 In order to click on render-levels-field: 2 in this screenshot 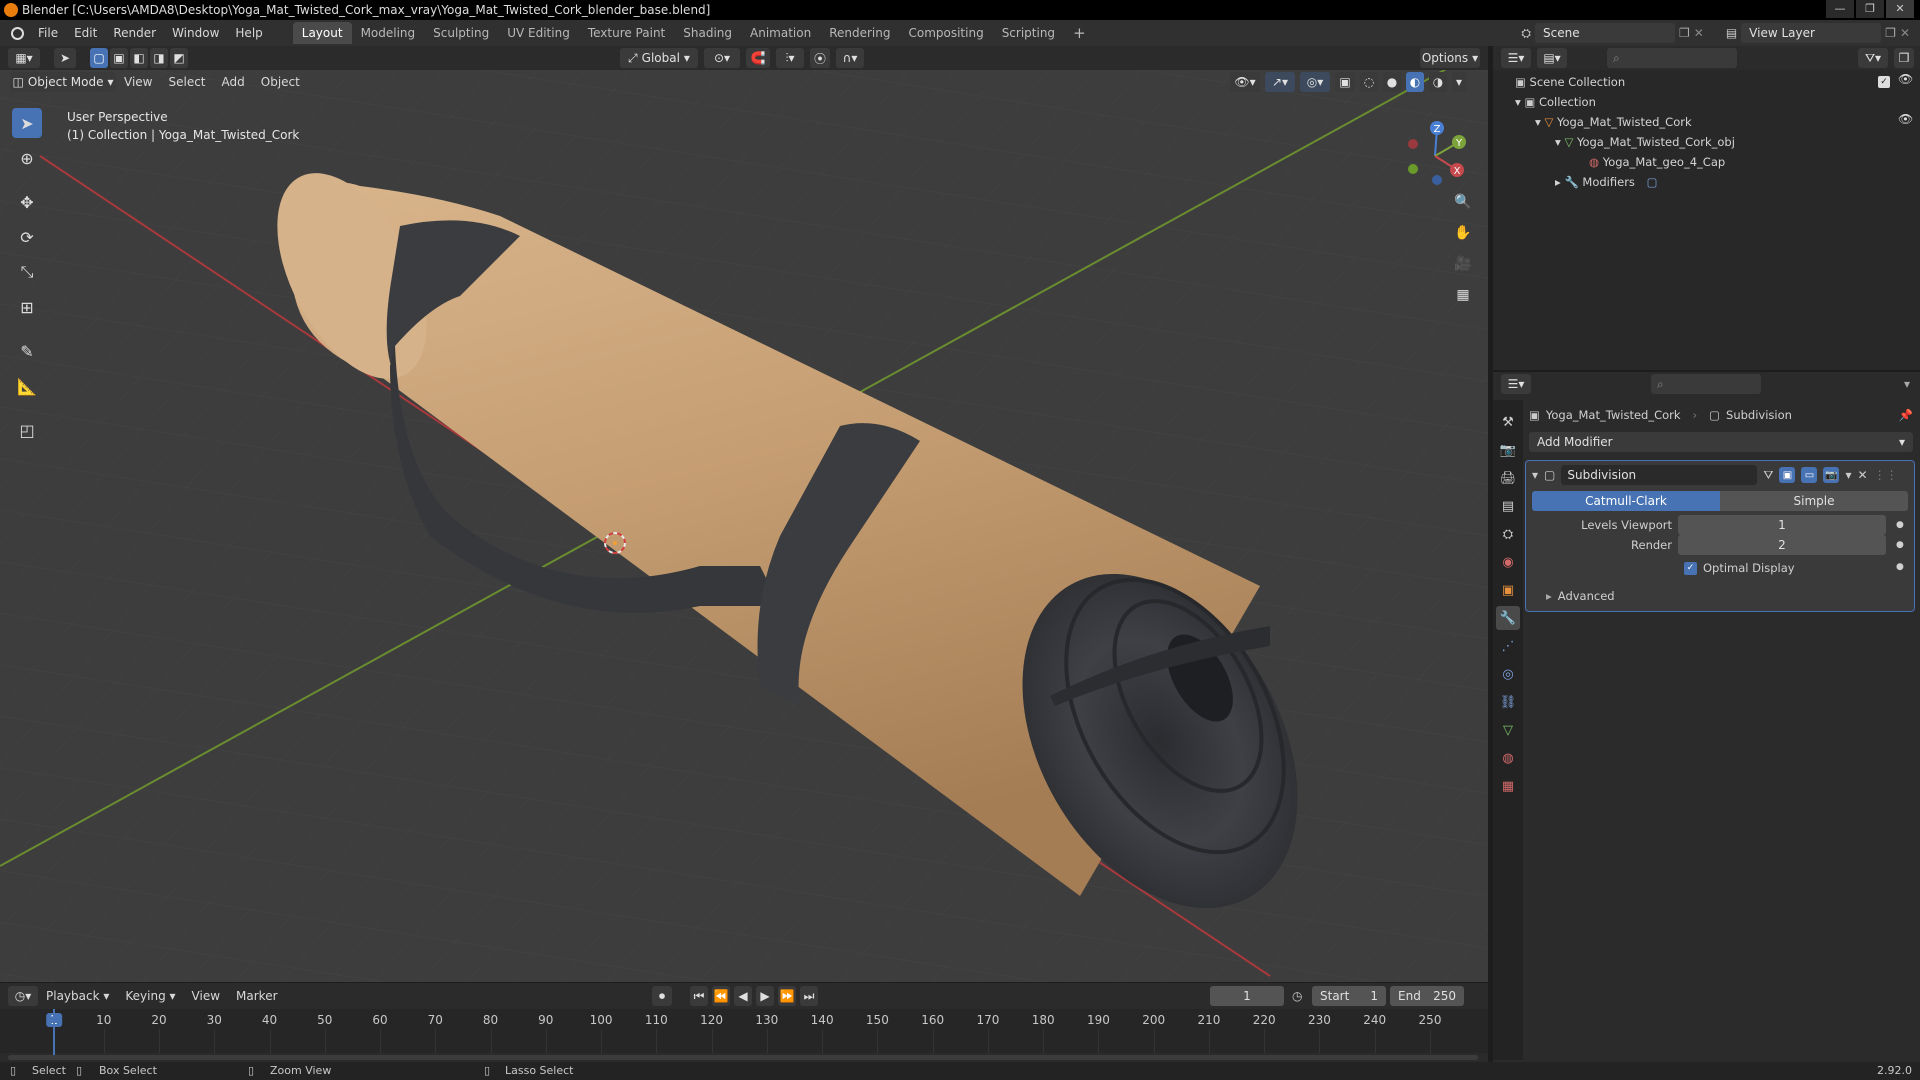, I will do `click(1782, 545)`.